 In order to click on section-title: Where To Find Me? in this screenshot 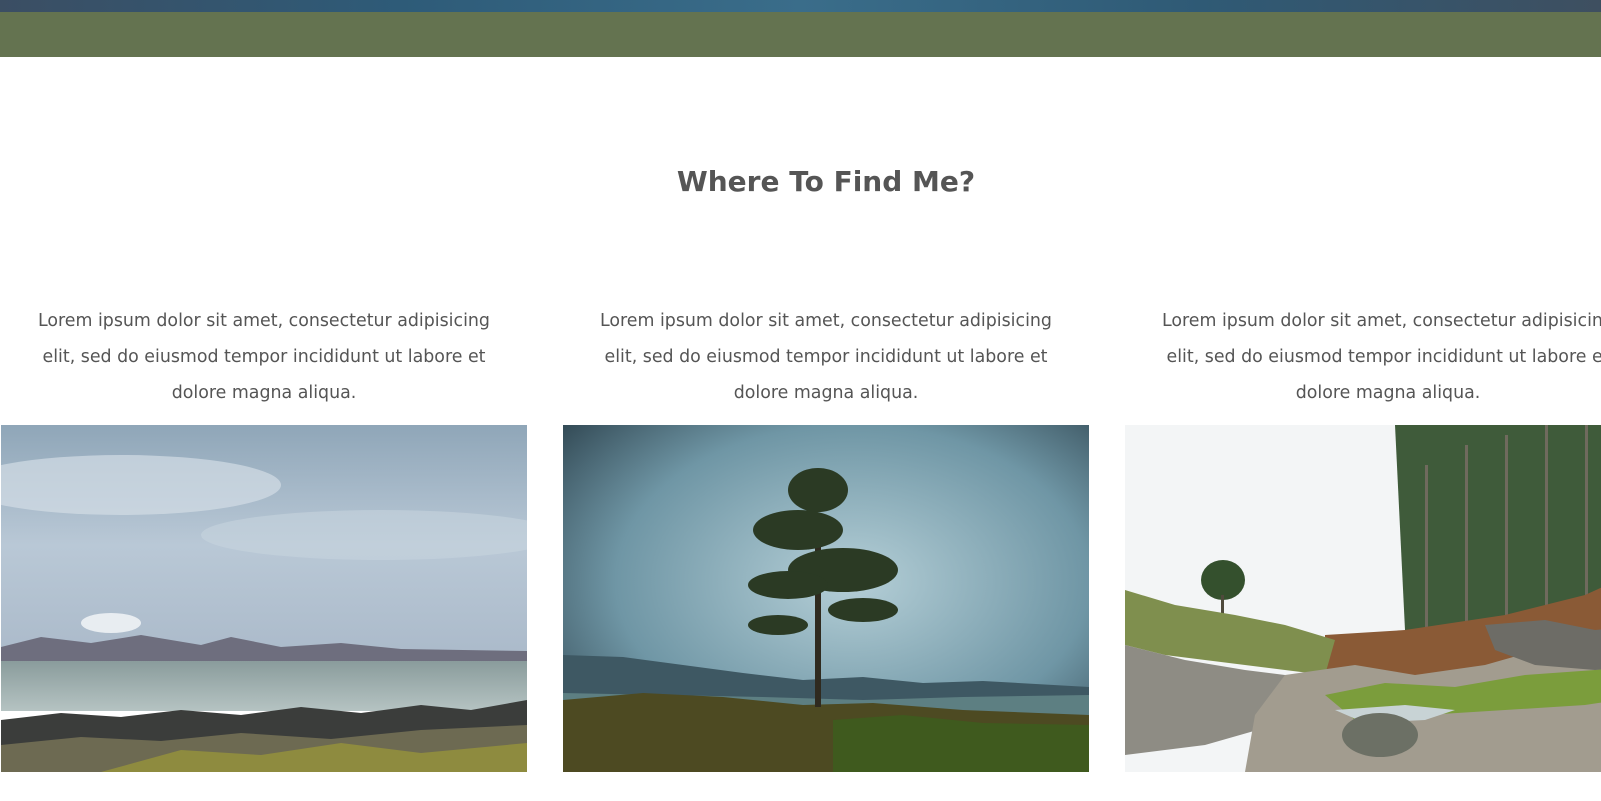, I will do `click(826, 181)`.